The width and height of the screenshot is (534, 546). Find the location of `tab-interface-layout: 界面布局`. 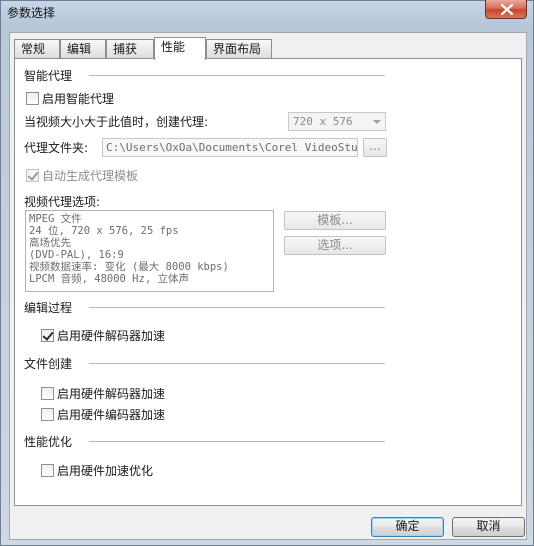

tab-interface-layout: 界面布局 is located at coordinates (239, 49).